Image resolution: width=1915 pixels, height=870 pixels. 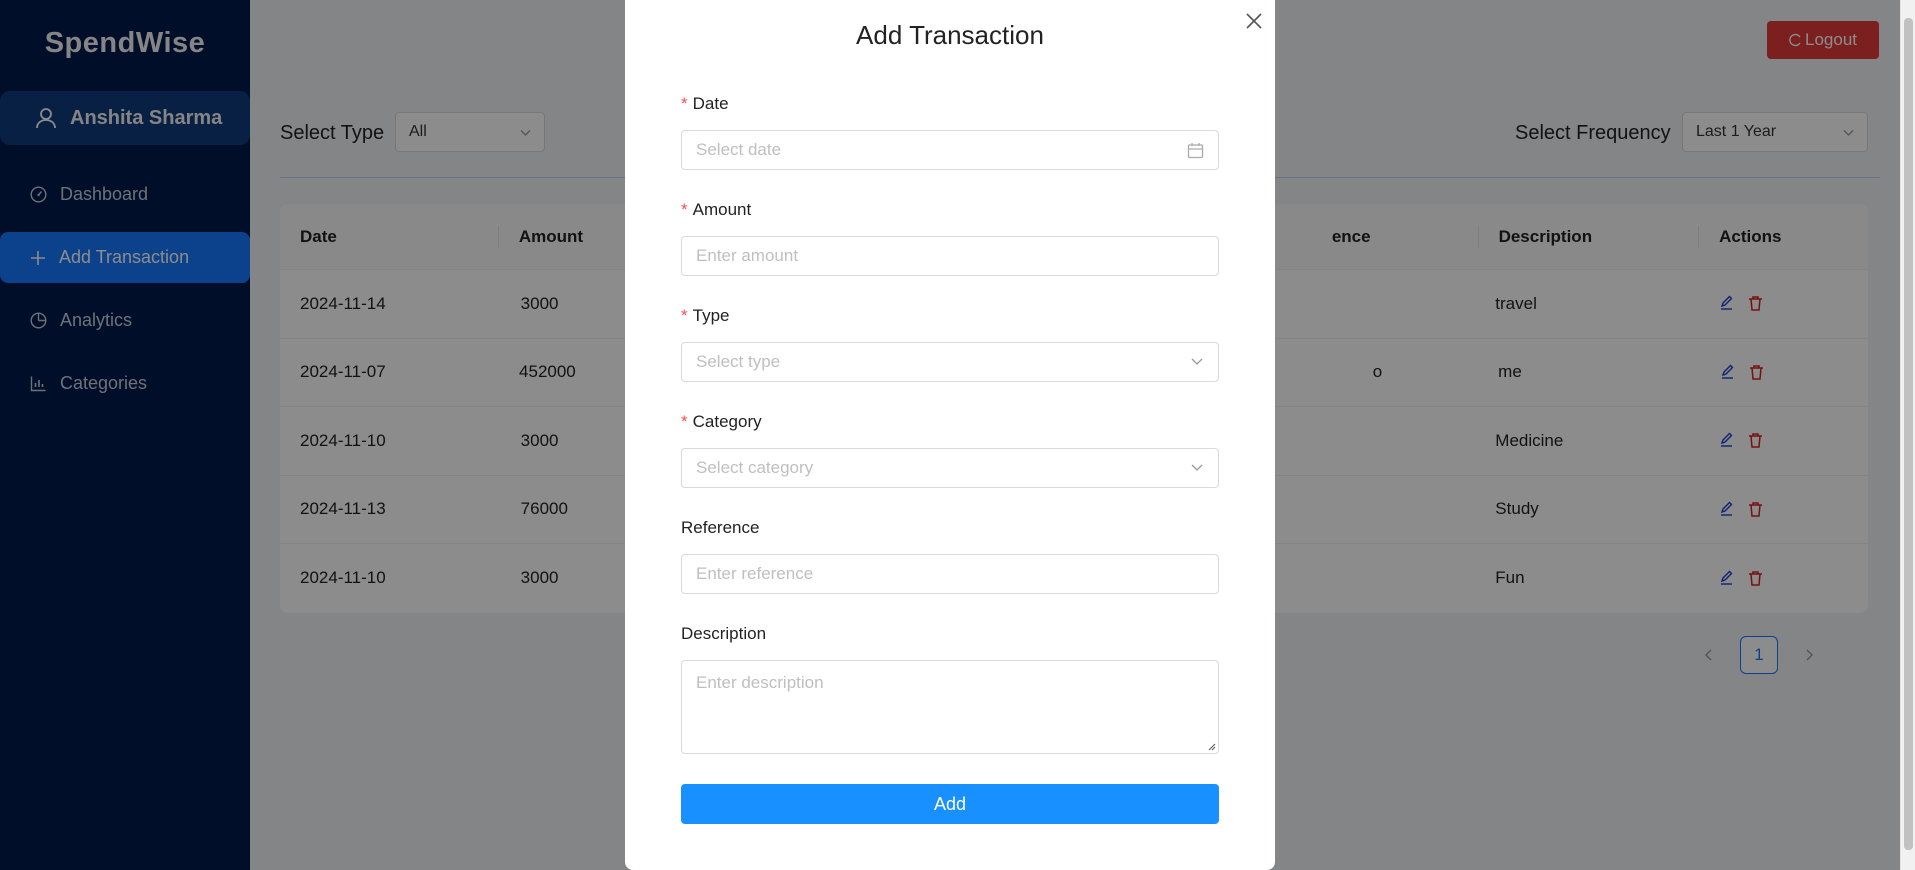 I want to click on amount-label: * Amount, so click(x=716, y=209).